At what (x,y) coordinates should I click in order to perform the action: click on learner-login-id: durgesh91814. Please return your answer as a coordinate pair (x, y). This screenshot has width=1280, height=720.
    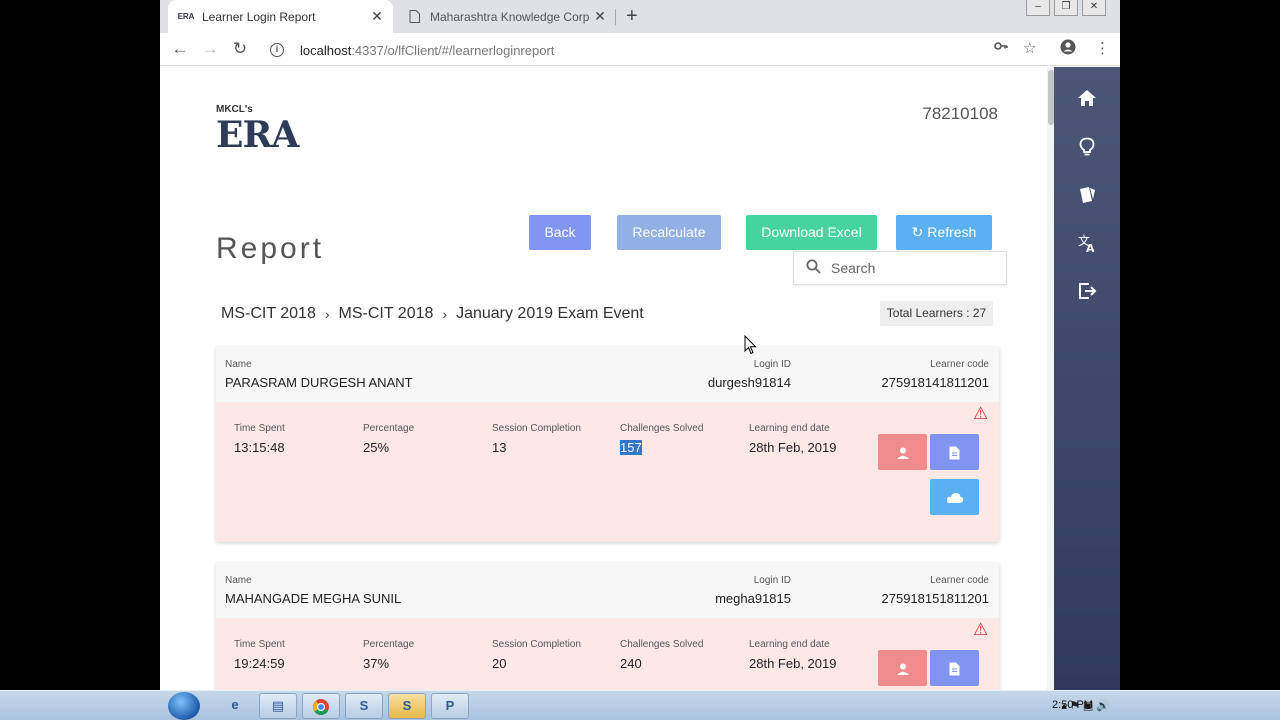
    Looking at the image, I should click on (749, 382).